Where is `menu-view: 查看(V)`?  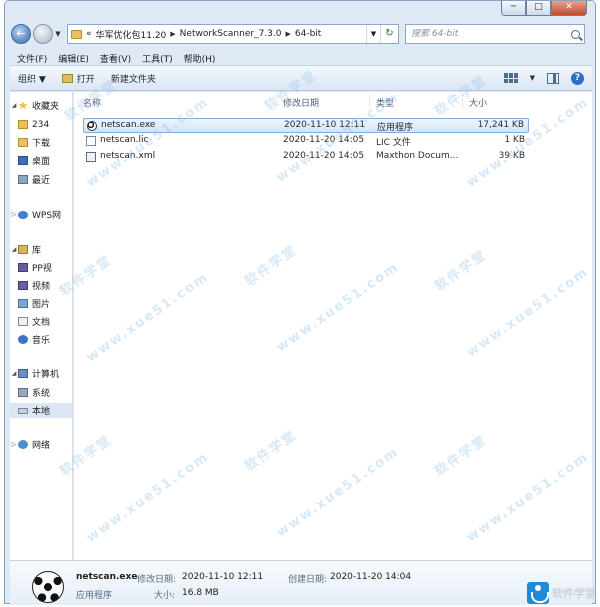 menu-view: 查看(V) is located at coordinates (115, 58).